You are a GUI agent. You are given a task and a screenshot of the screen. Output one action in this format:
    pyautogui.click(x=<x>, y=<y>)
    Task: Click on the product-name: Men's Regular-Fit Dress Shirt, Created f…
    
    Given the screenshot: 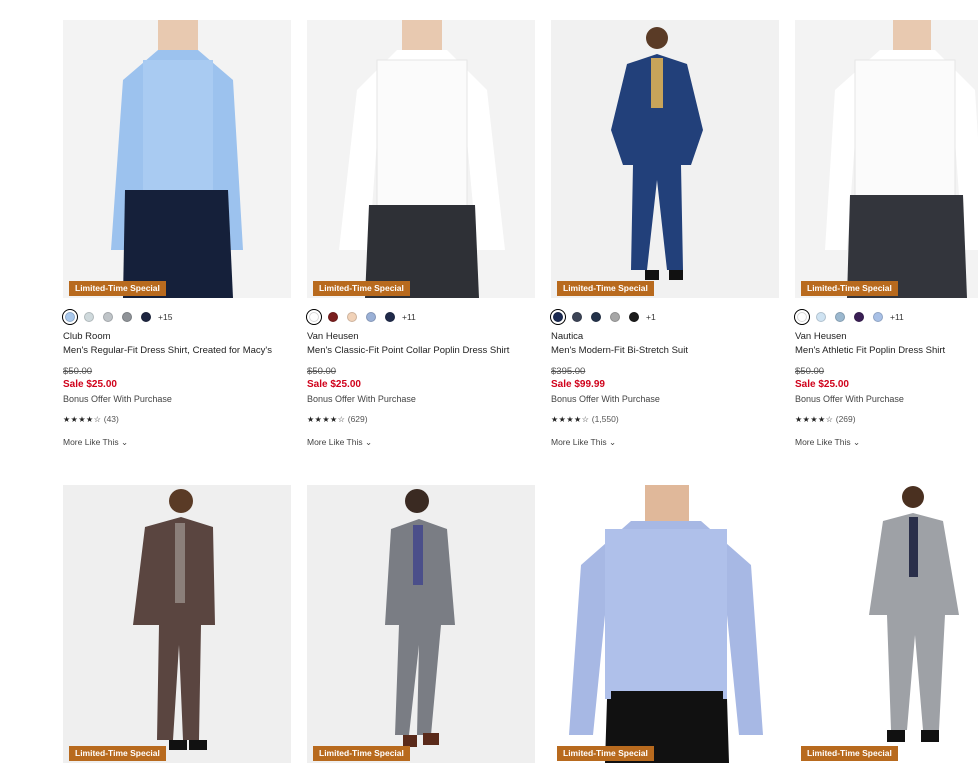 What is the action you would take?
    pyautogui.click(x=167, y=350)
    